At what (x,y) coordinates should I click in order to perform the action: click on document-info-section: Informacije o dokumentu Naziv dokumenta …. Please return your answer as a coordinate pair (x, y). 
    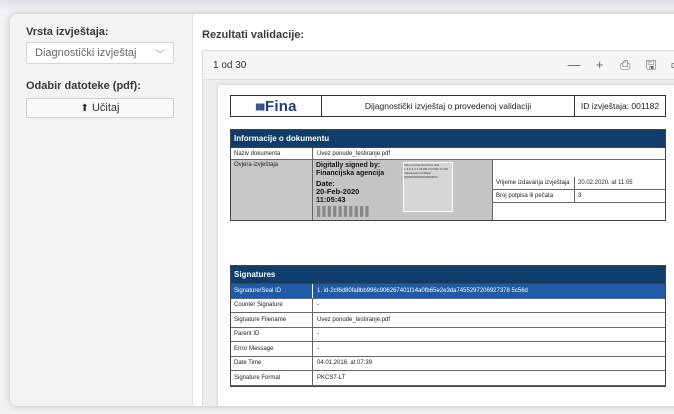
    Looking at the image, I should click on (448, 175).